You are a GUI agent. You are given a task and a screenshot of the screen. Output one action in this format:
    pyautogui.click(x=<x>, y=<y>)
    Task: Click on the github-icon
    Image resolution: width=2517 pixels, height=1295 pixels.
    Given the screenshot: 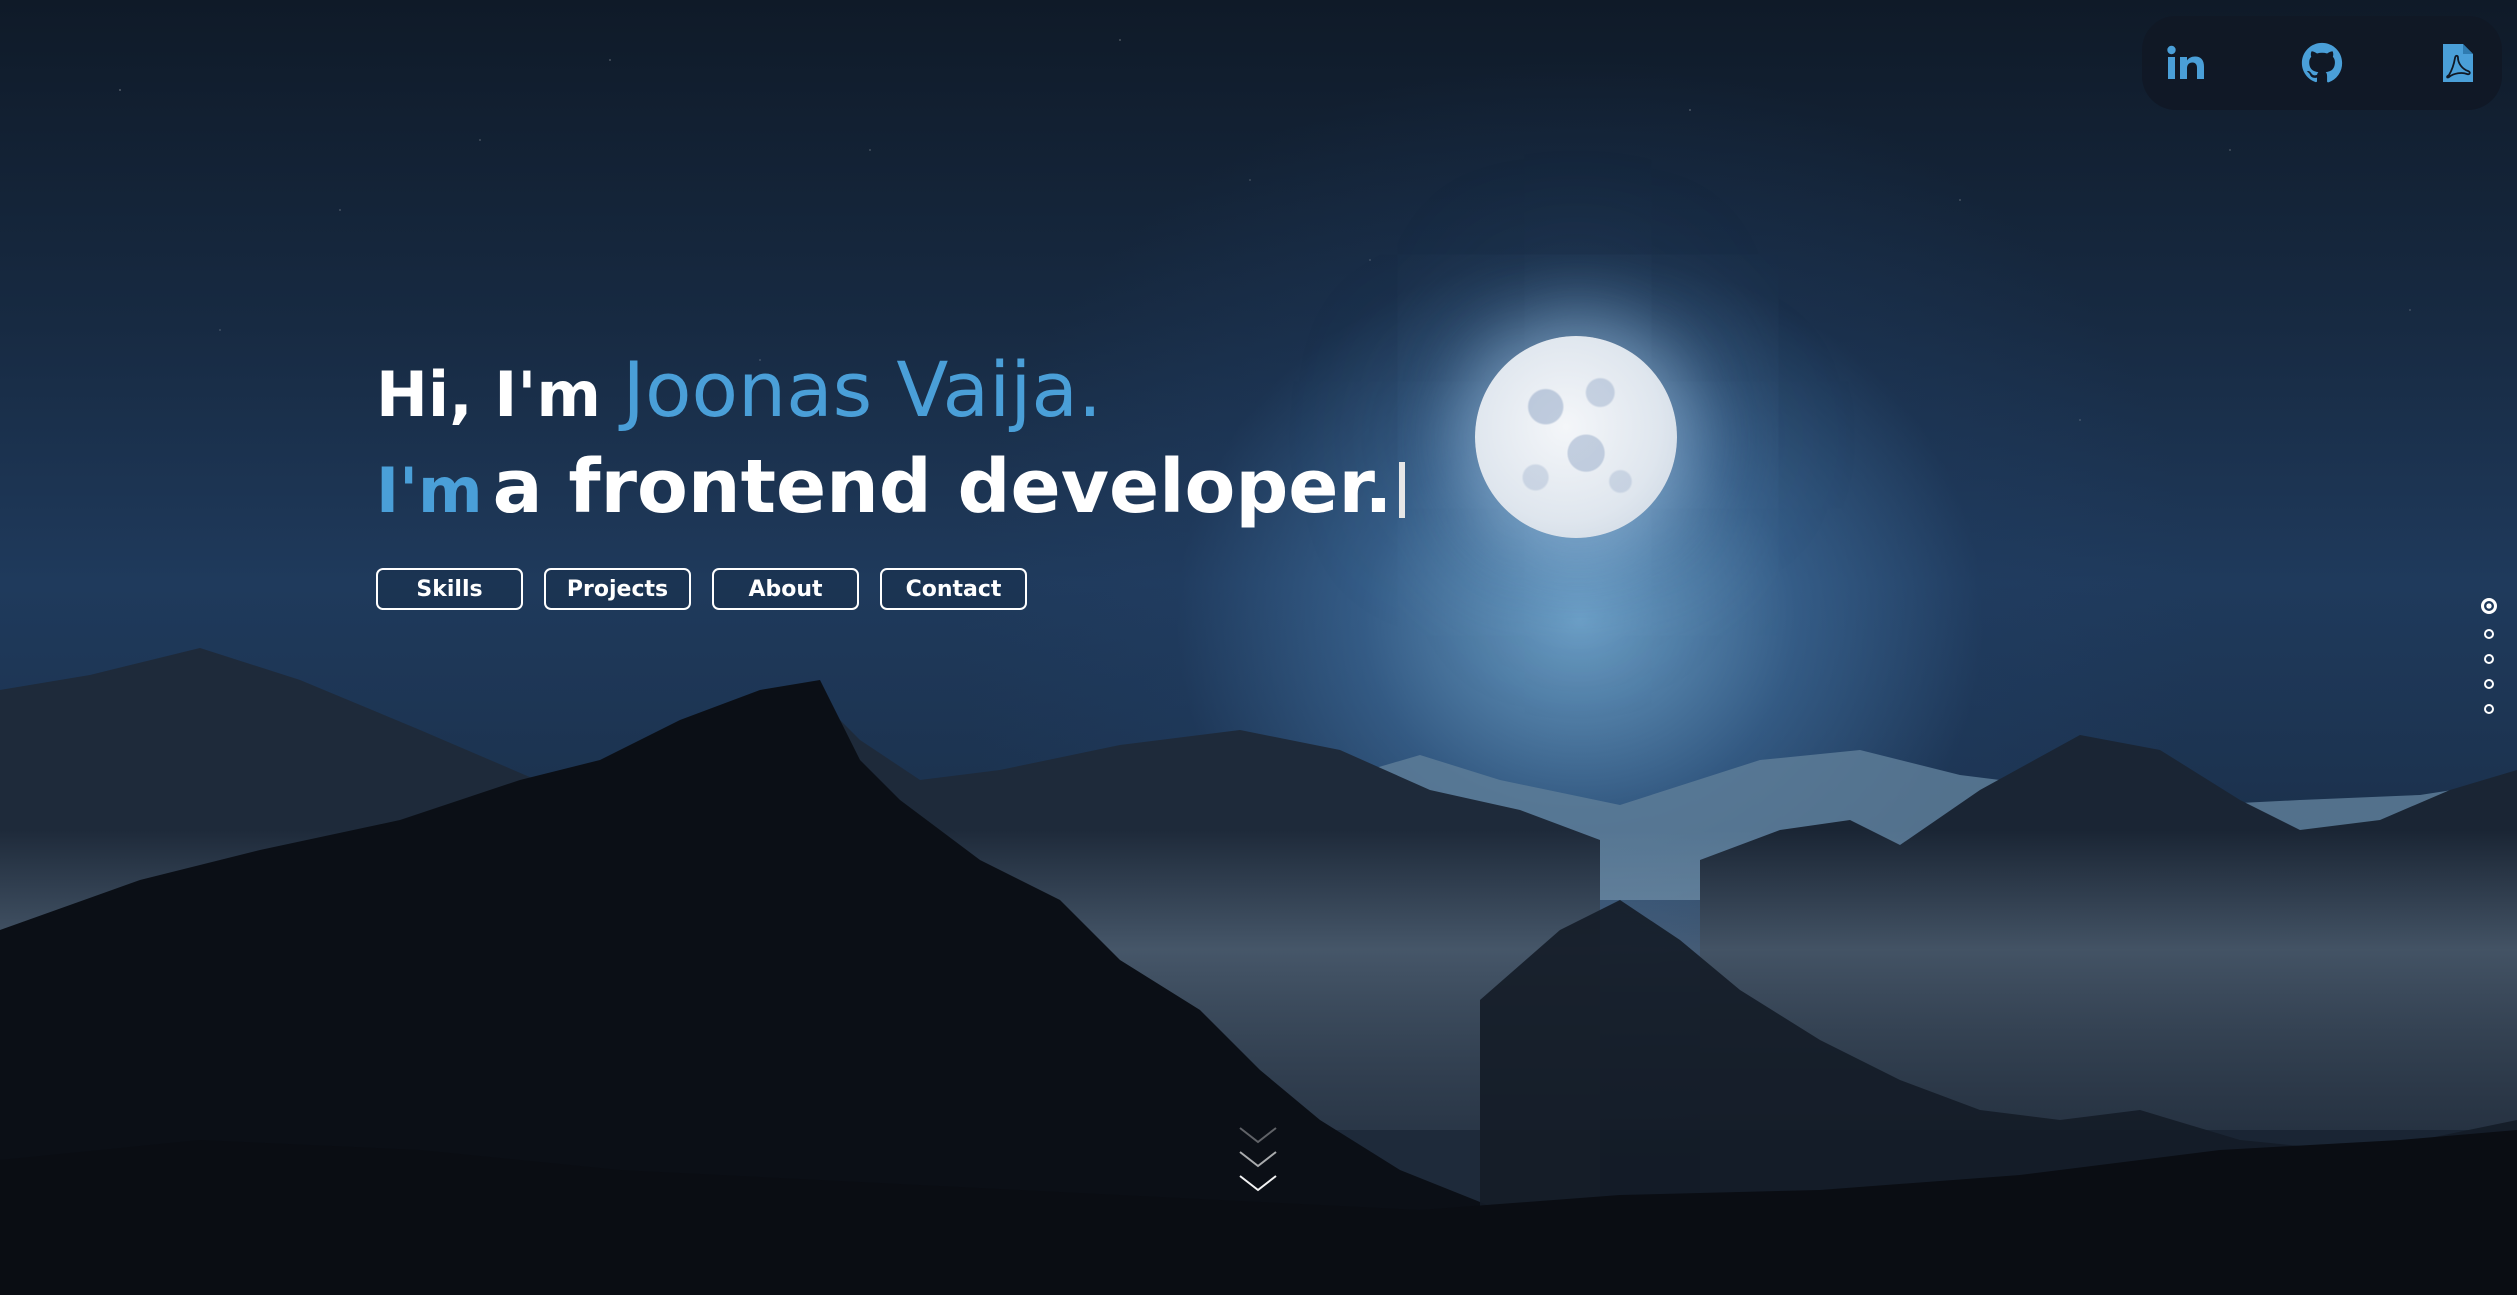 What is the action you would take?
    pyautogui.click(x=2322, y=63)
    